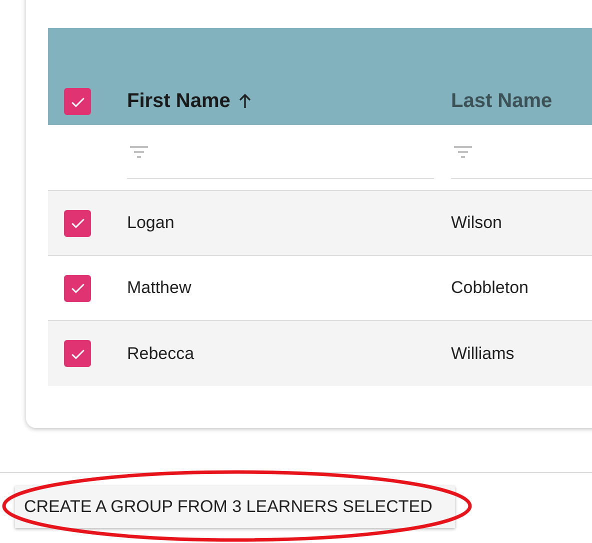  What do you see at coordinates (178, 101) in the screenshot?
I see `column-header: First Name` at bounding box center [178, 101].